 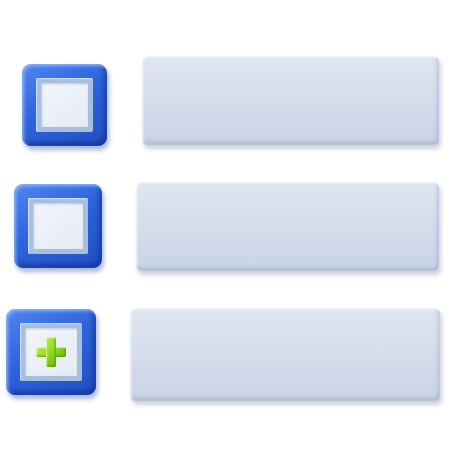 I want to click on plus-icon, so click(x=51, y=352).